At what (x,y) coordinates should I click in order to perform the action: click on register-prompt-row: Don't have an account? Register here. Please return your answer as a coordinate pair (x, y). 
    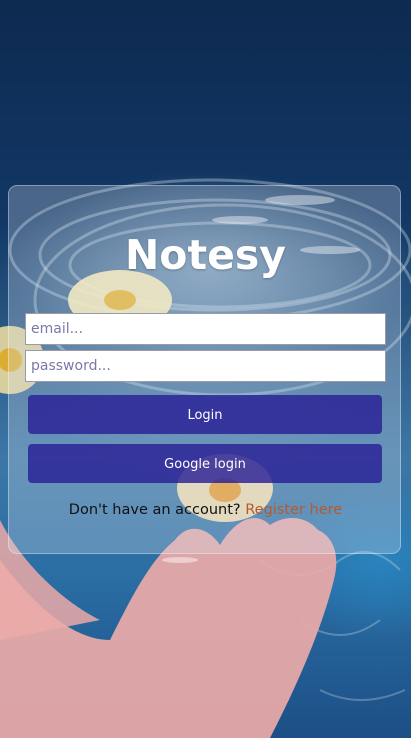
    Looking at the image, I should click on (205, 510).